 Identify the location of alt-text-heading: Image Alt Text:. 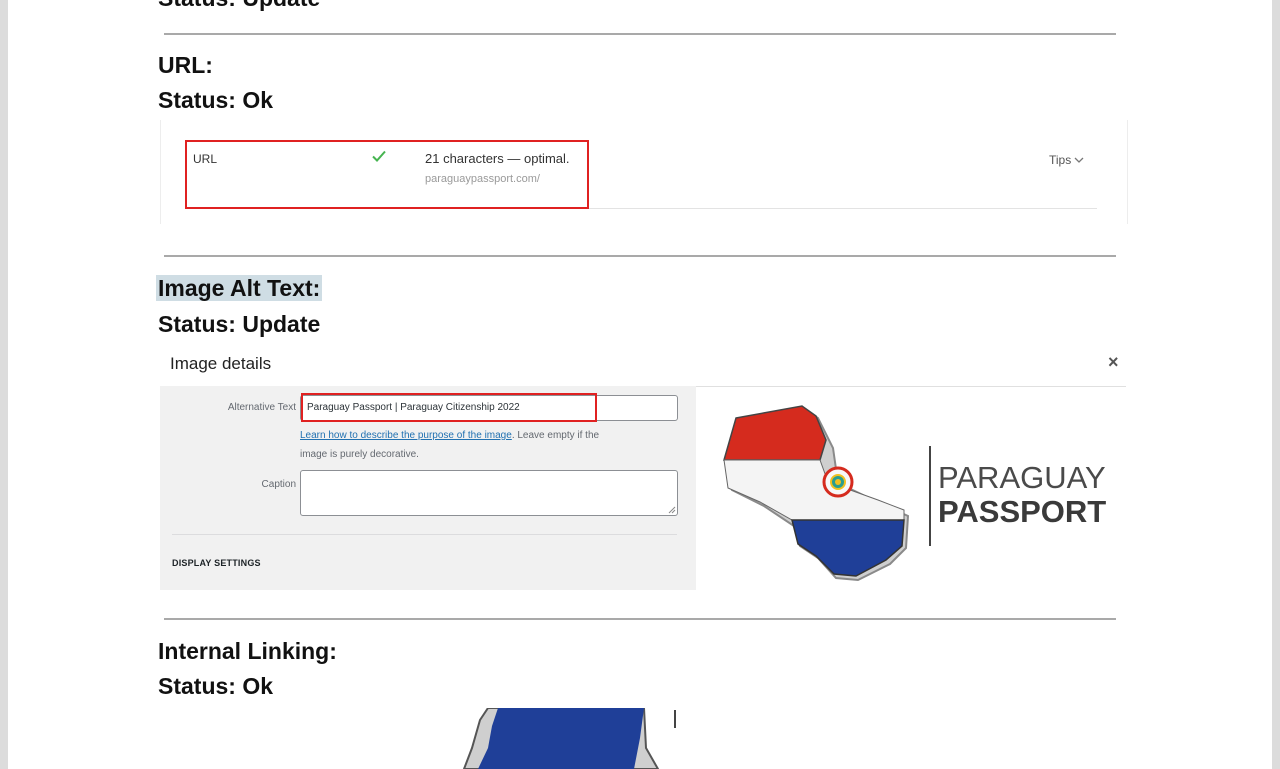
(239, 288).